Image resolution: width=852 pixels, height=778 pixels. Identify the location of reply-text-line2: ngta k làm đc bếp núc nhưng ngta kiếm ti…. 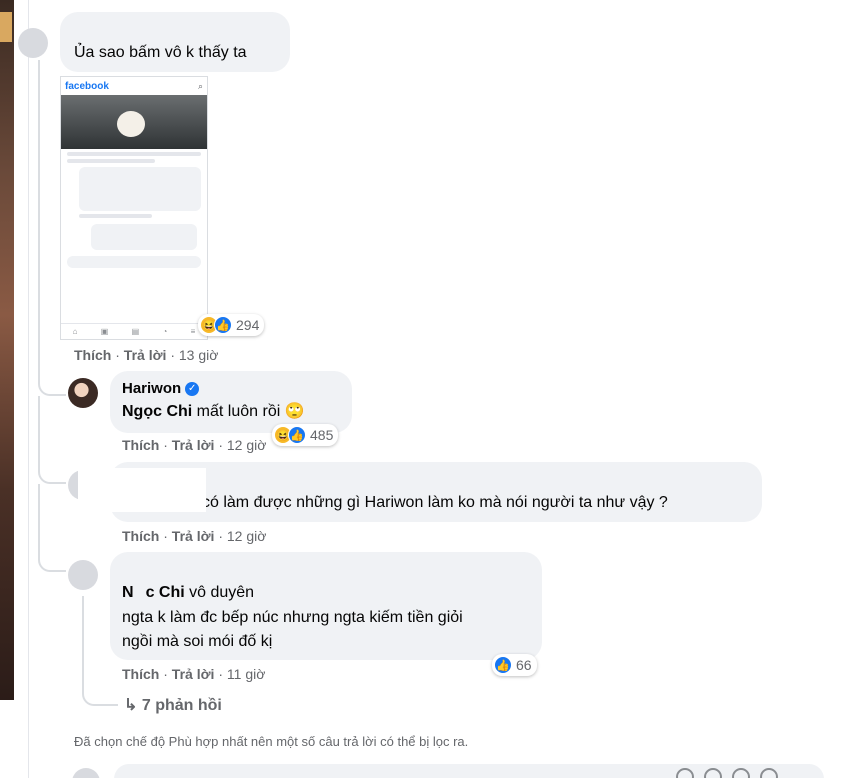
(292, 617).